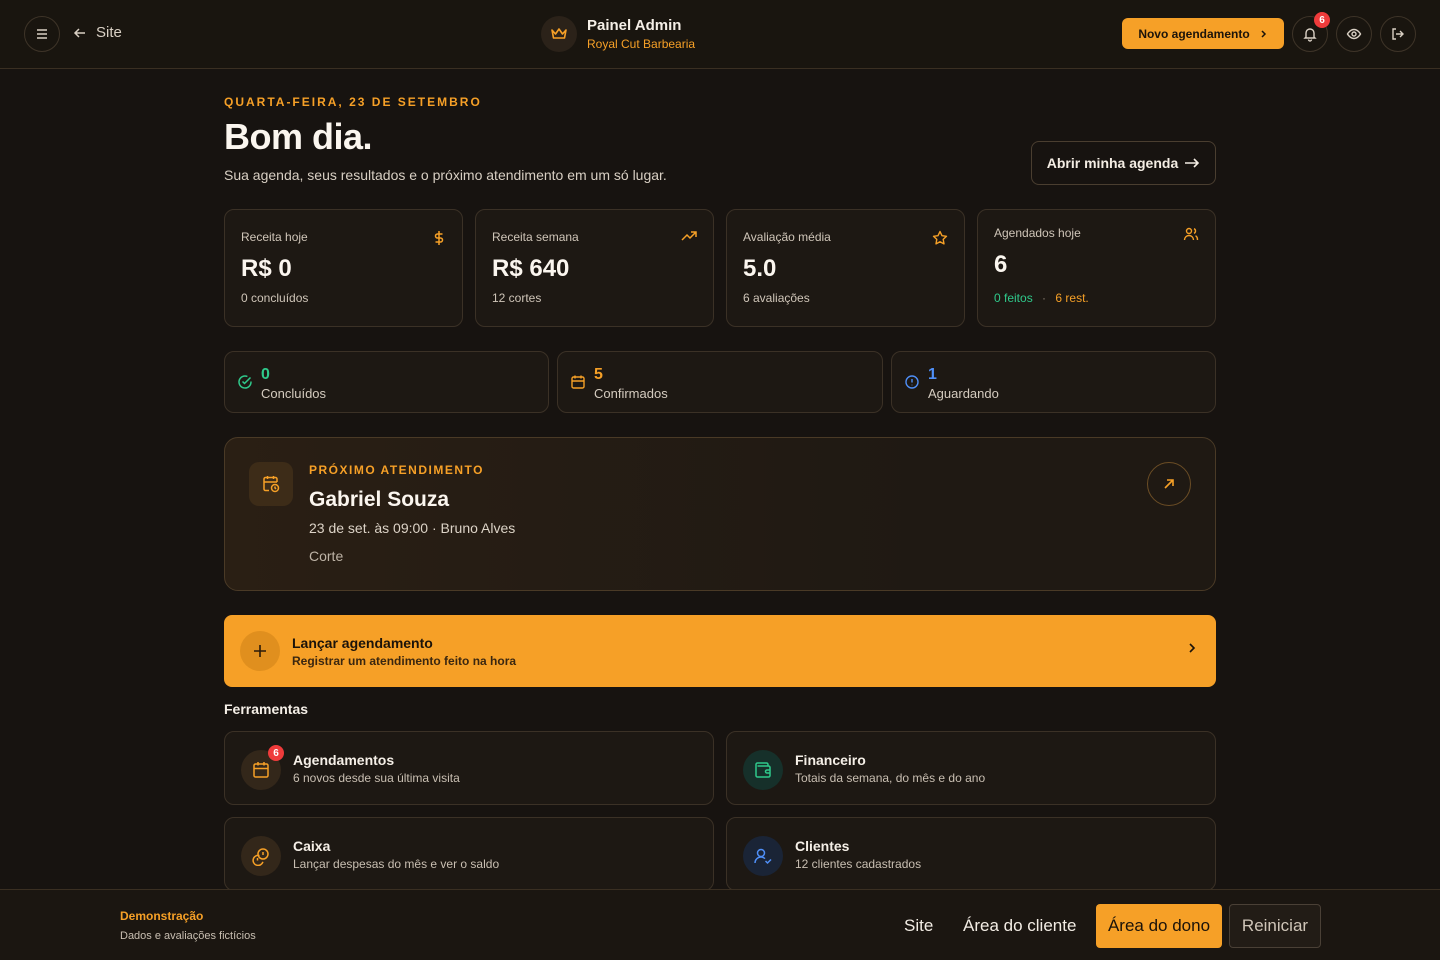 This screenshot has height=960, width=1440. What do you see at coordinates (396, 864) in the screenshot?
I see `tool-subtitle: Lançar despesas do mês e ver o saldo` at bounding box center [396, 864].